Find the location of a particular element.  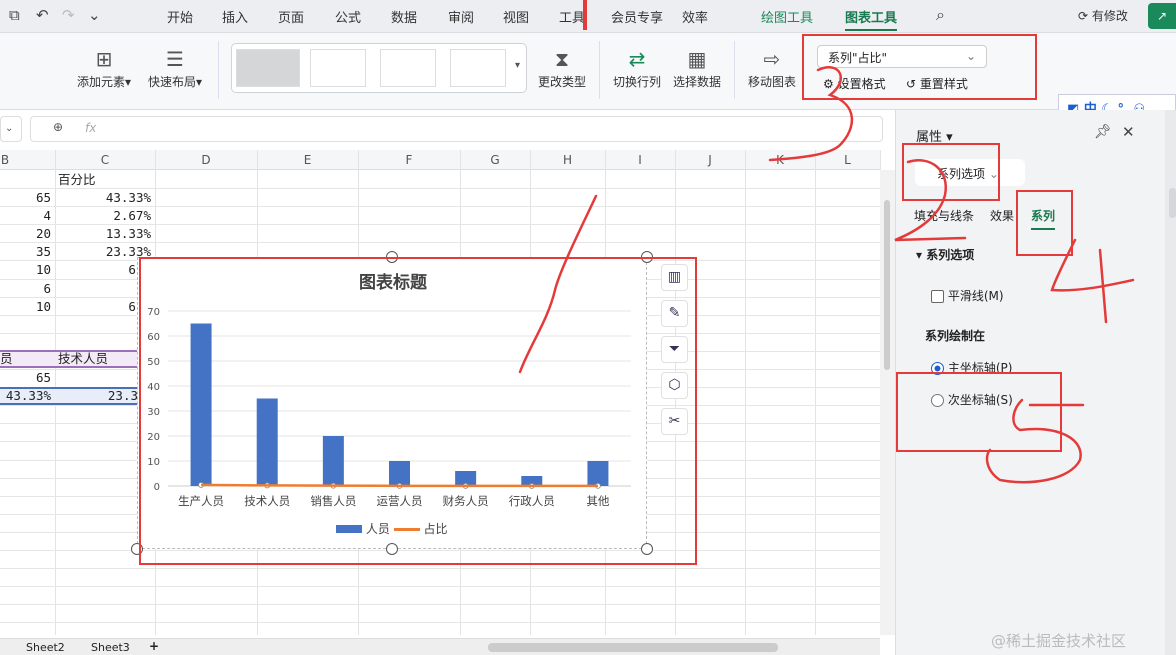

tab-data: 数据 is located at coordinates (404, 16).